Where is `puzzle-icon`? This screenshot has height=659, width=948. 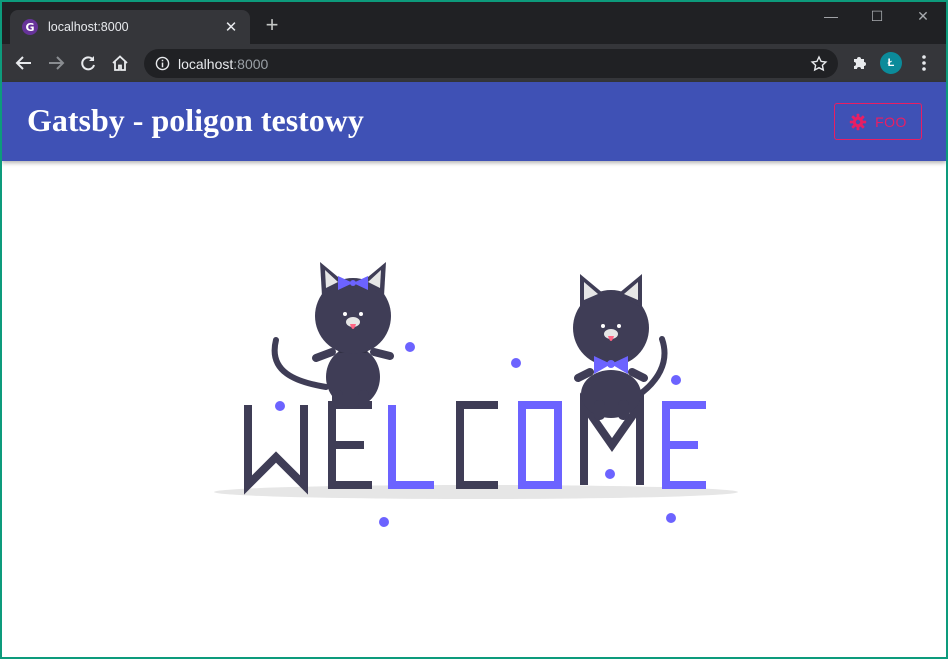
puzzle-icon is located at coordinates (860, 63).